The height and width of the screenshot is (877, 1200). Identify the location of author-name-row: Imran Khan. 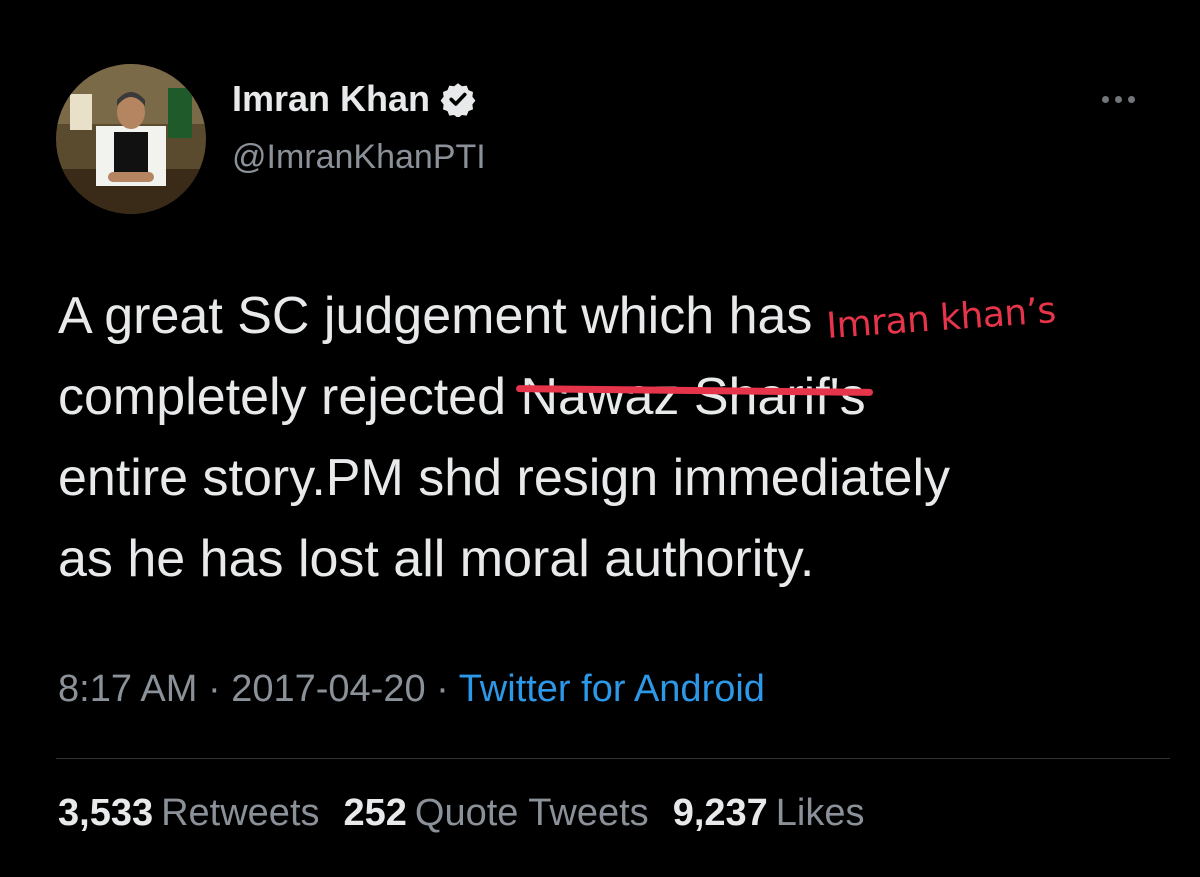
(354, 99).